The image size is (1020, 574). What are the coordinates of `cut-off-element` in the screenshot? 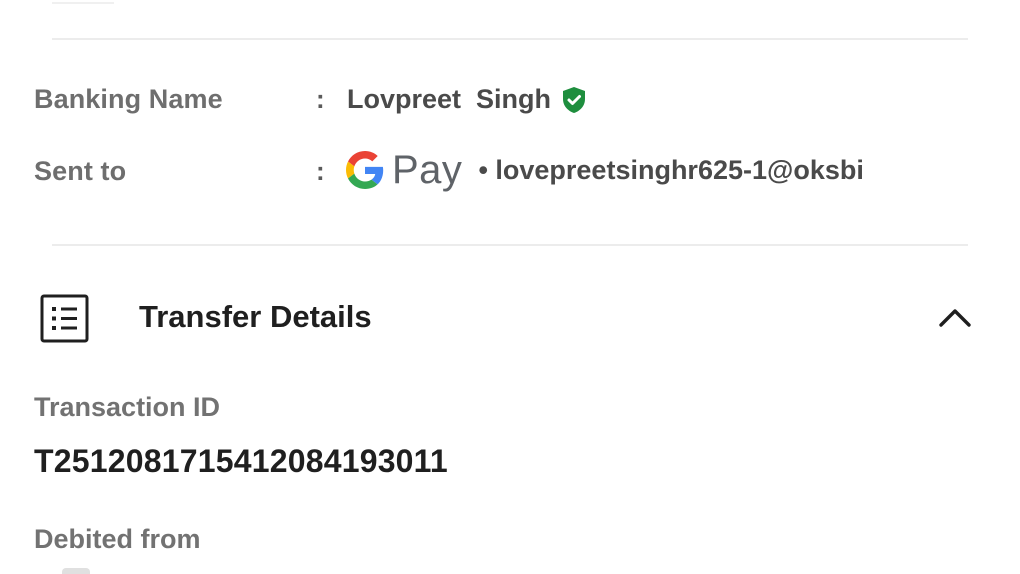 It's located at (83, 2).